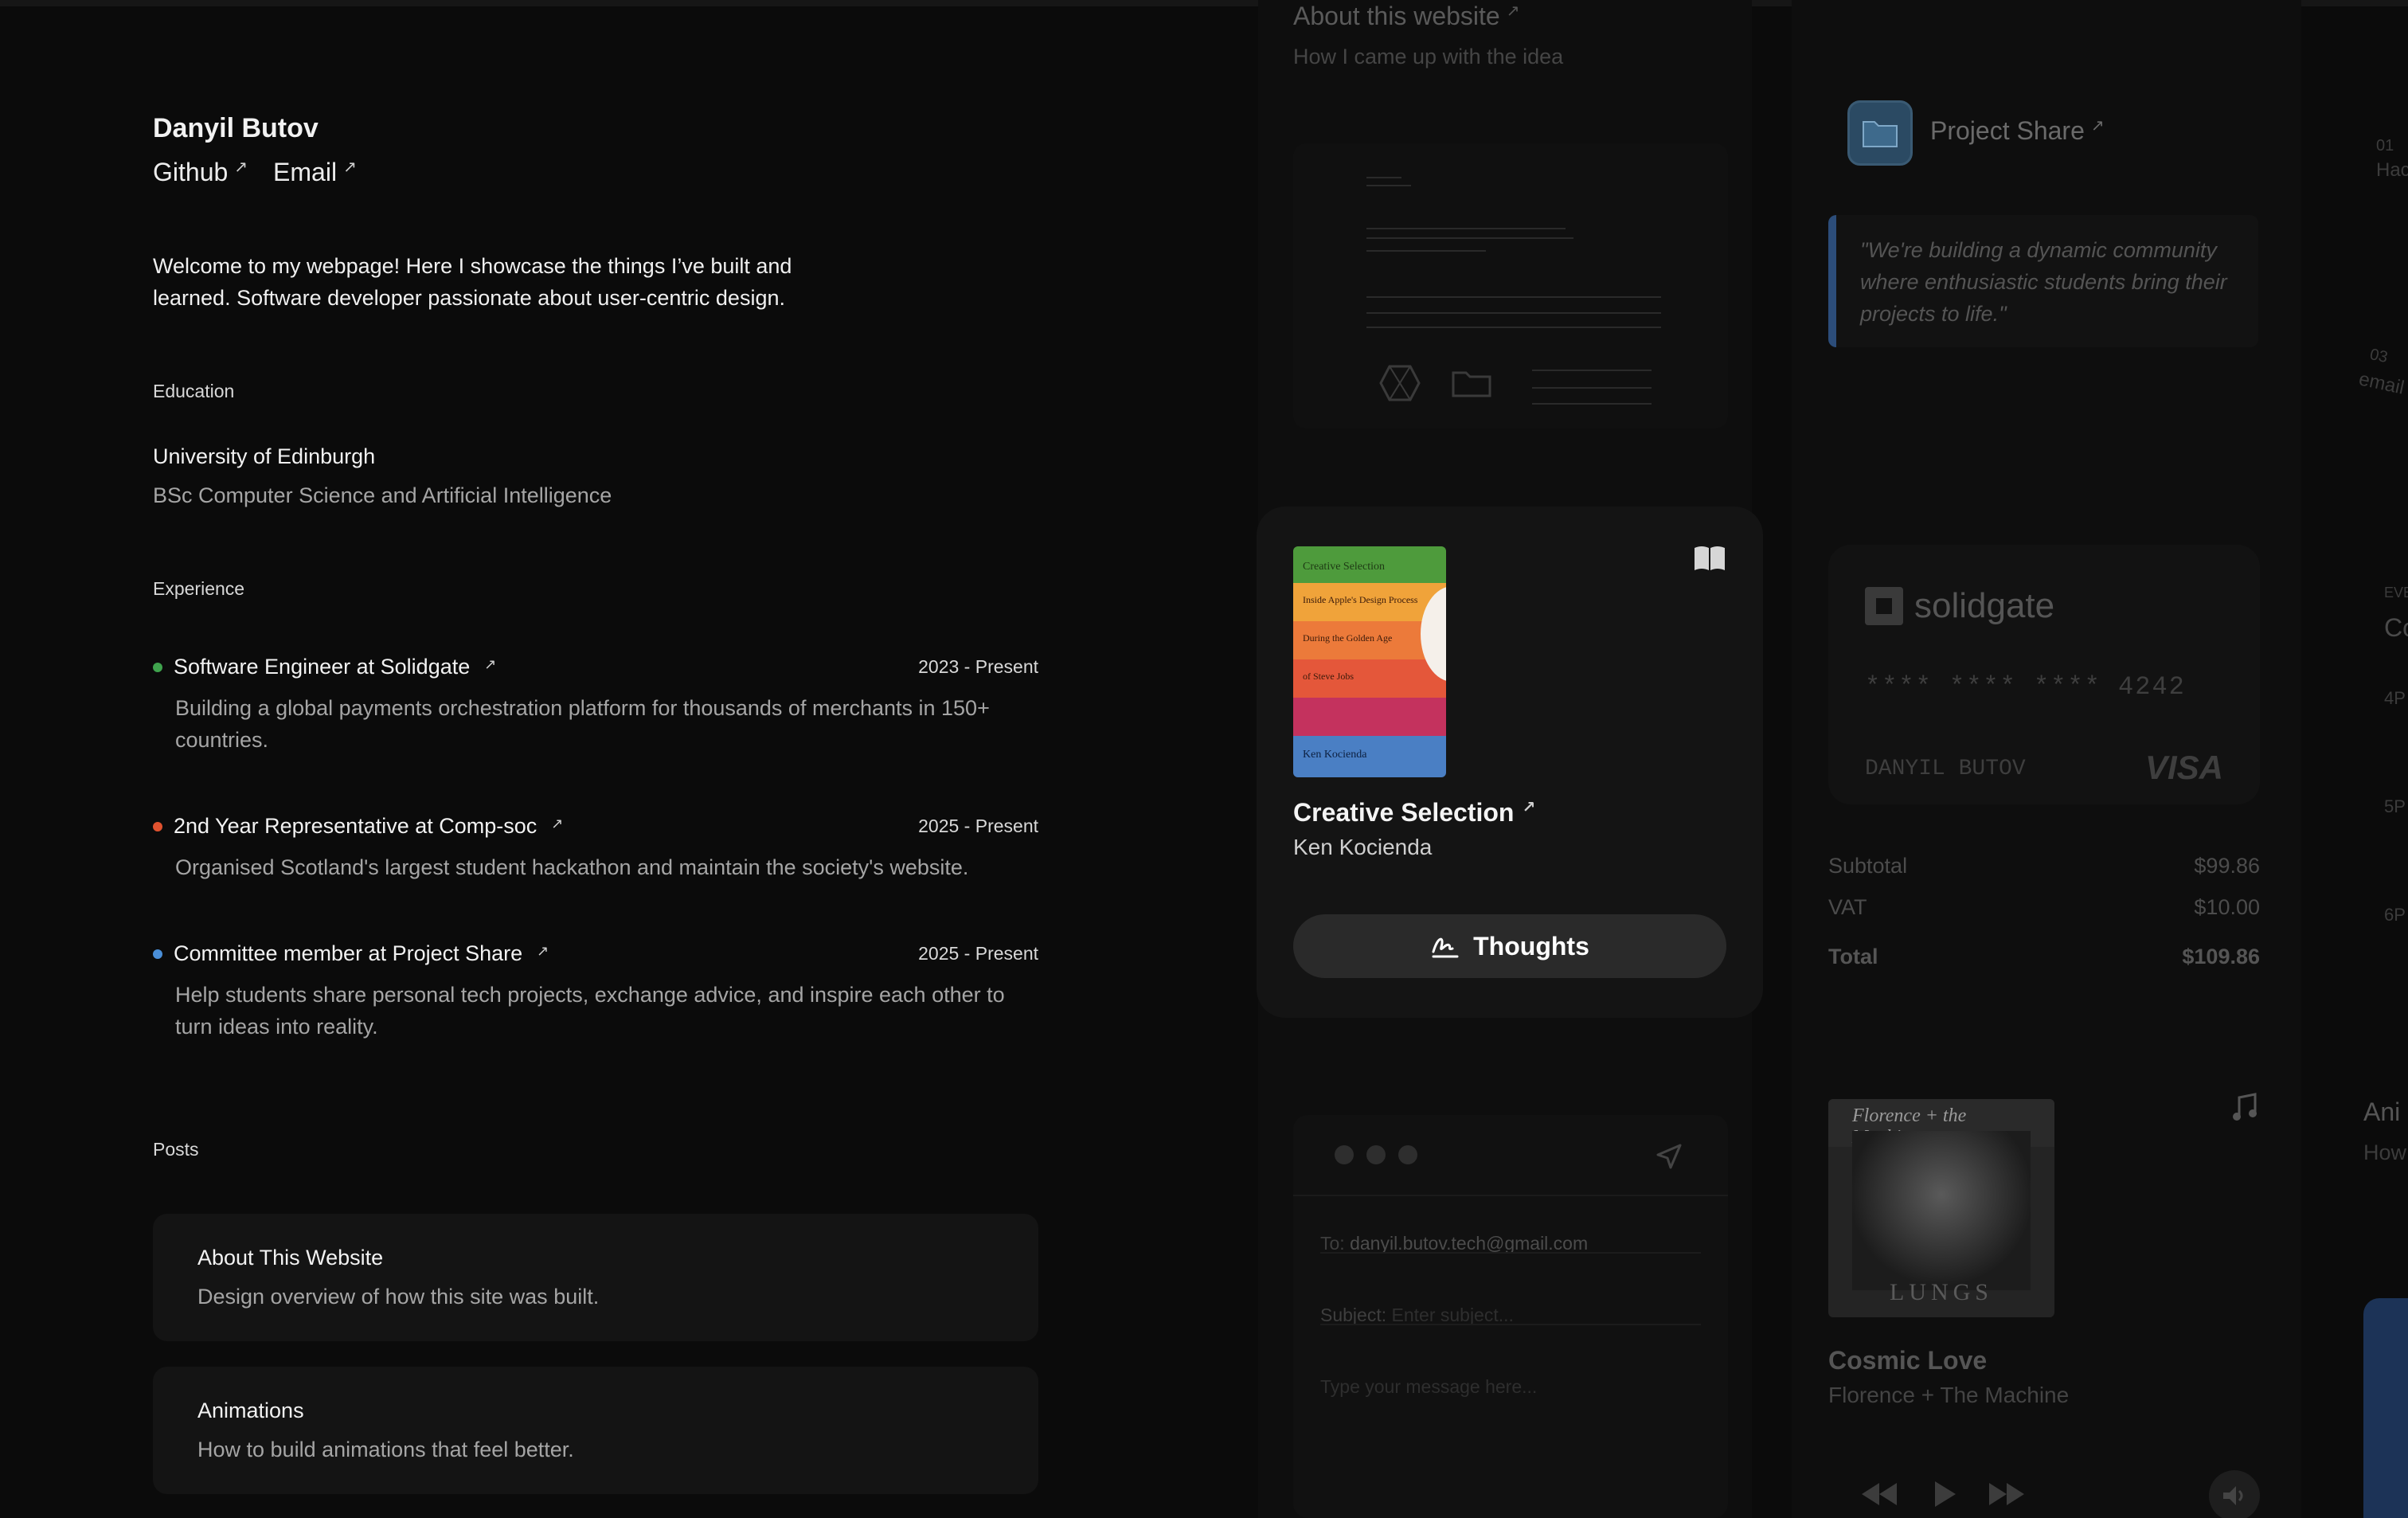 The height and width of the screenshot is (1518, 2408). I want to click on solidgate-brand-text: solidgate, so click(1984, 605).